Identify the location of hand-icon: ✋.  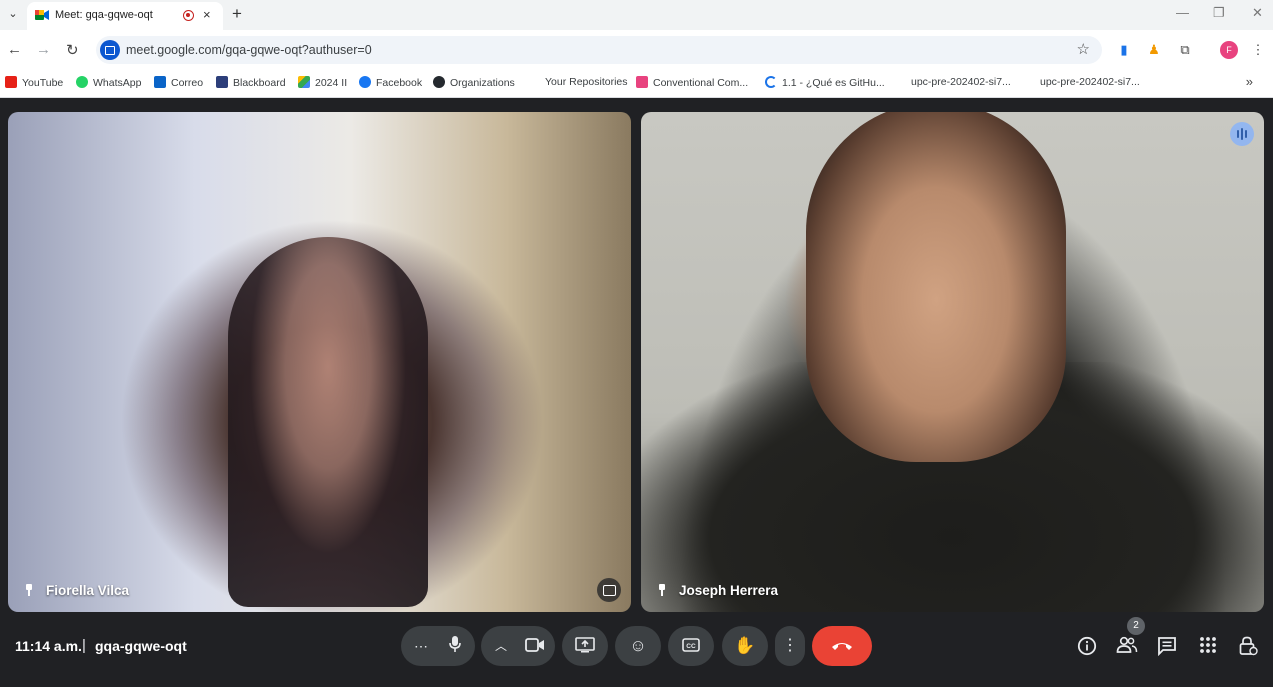
(745, 645).